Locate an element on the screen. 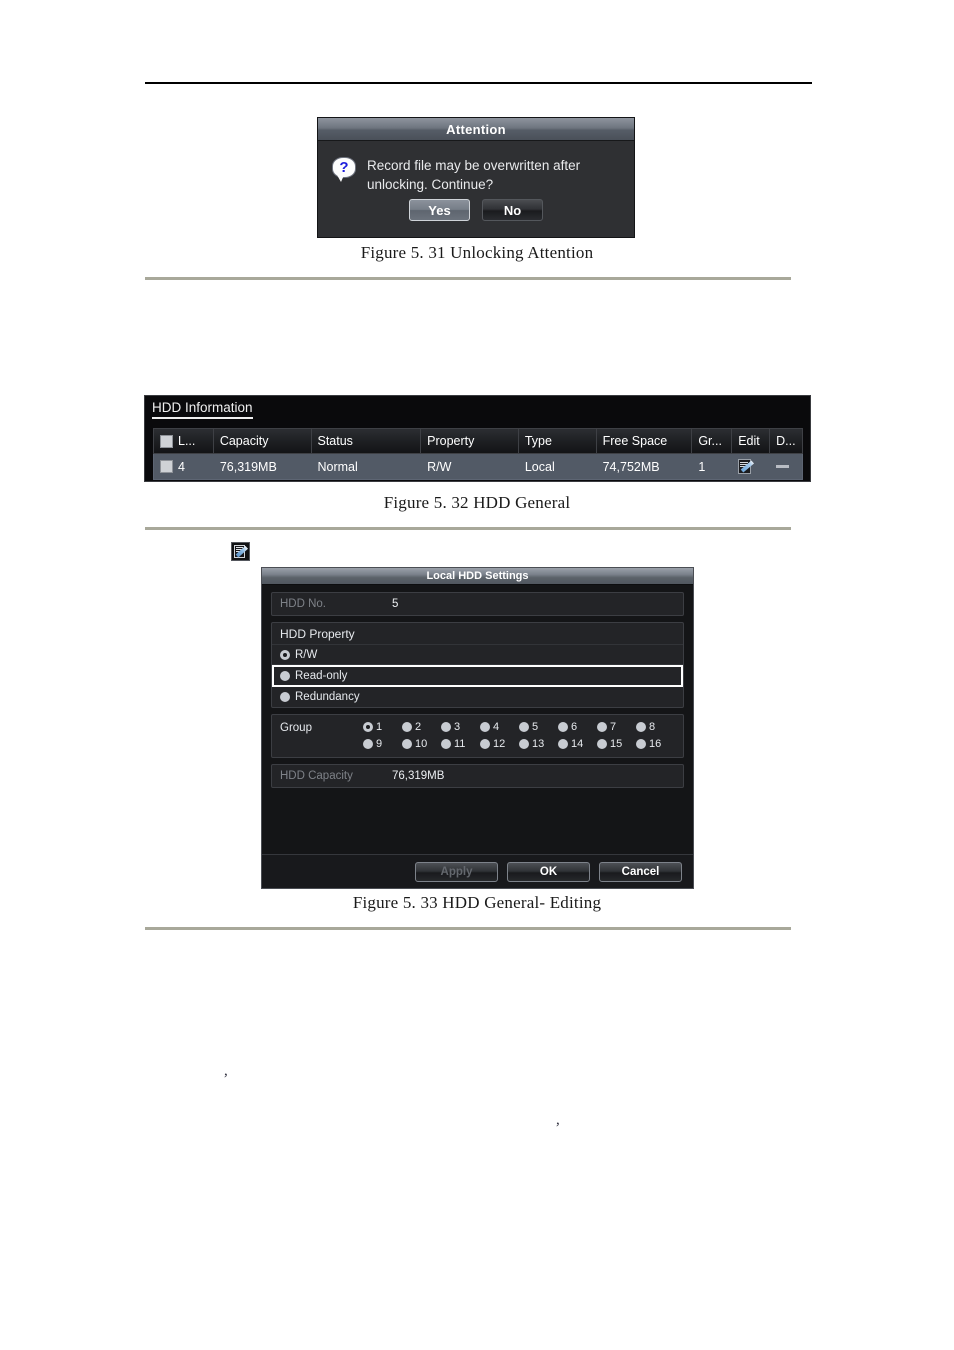 Image resolution: width=954 pixels, height=1350 pixels. apply-button: Apply is located at coordinates (456, 871).